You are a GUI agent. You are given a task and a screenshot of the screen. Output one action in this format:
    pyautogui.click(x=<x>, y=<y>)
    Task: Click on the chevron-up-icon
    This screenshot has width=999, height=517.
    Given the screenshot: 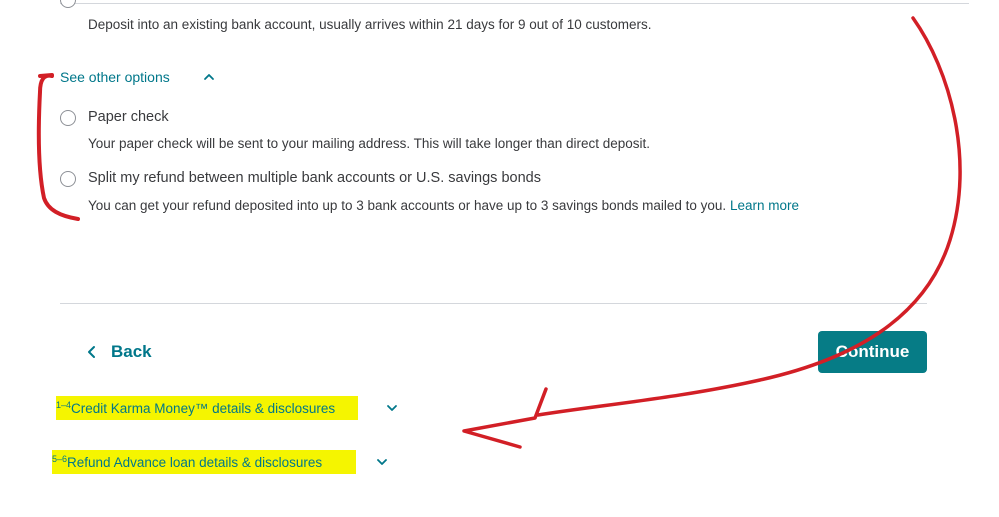 What is the action you would take?
    pyautogui.click(x=209, y=77)
    